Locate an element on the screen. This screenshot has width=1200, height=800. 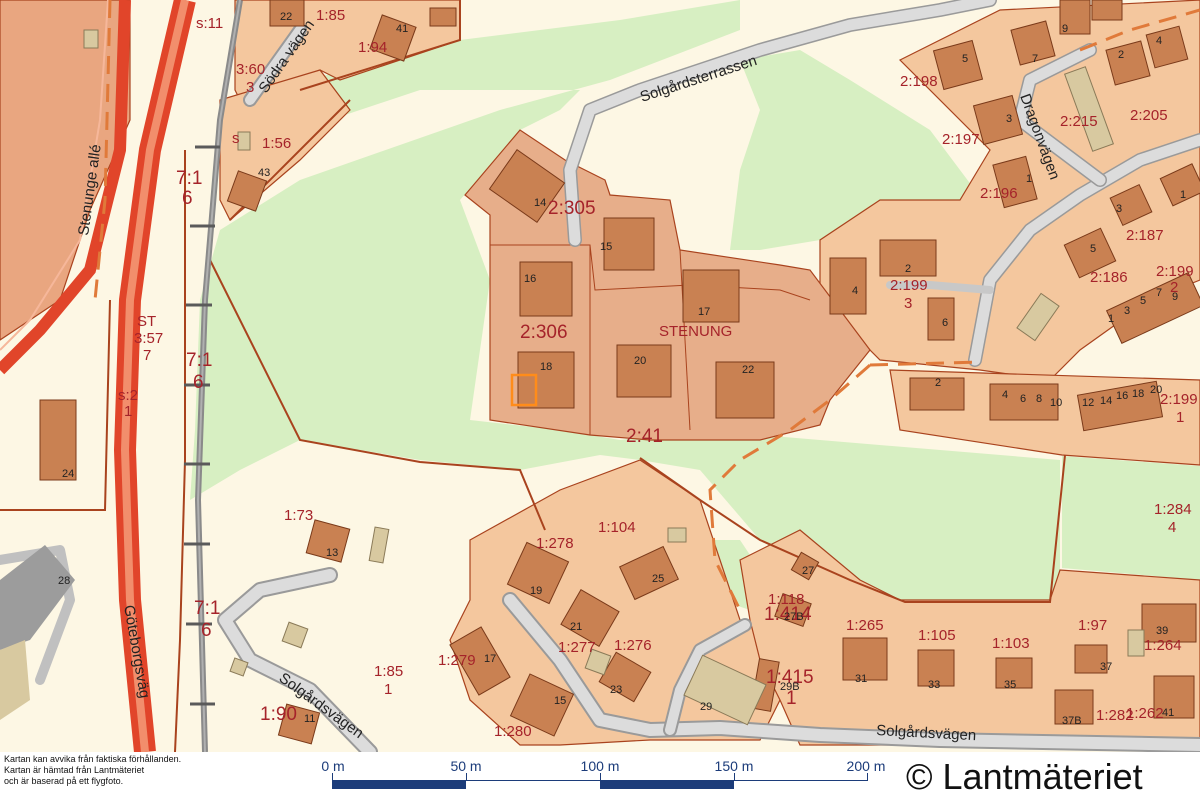
house-number-h5b: 5 is located at coordinates (1093, 249).